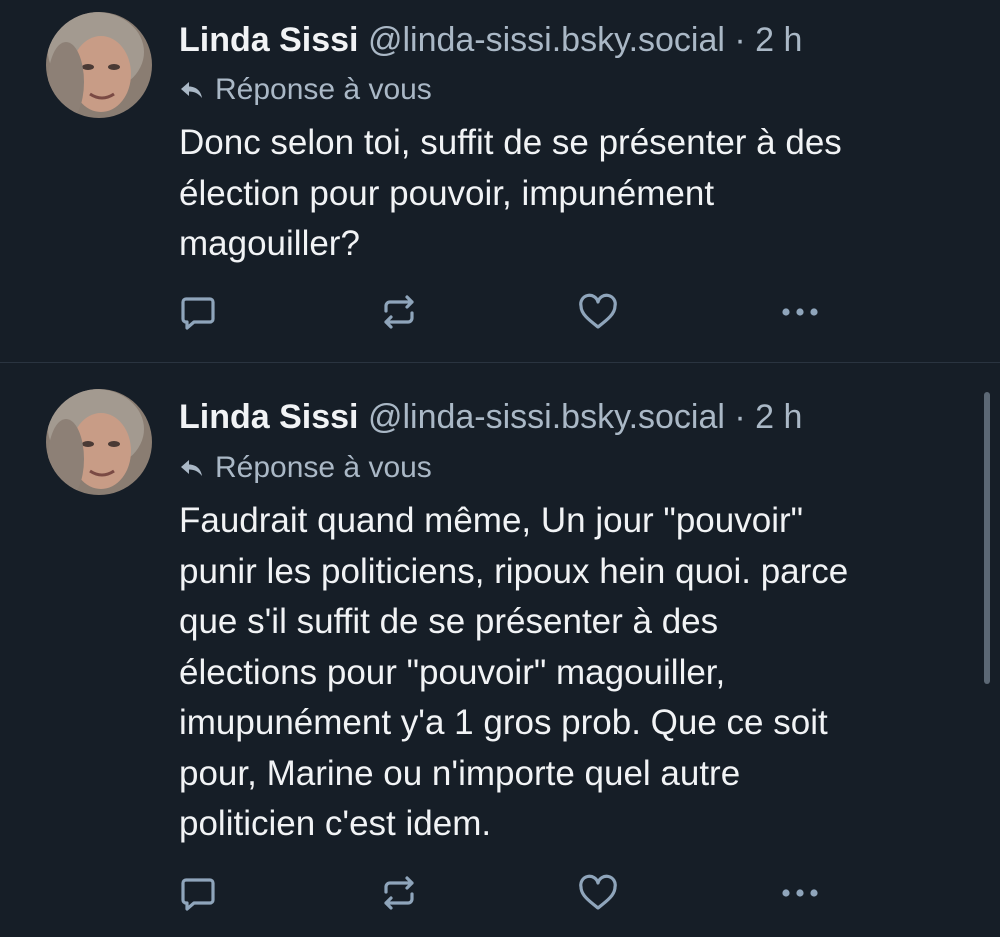 Image resolution: width=1000 pixels, height=937 pixels. What do you see at coordinates (987, 538) in the screenshot?
I see `scrollbar` at bounding box center [987, 538].